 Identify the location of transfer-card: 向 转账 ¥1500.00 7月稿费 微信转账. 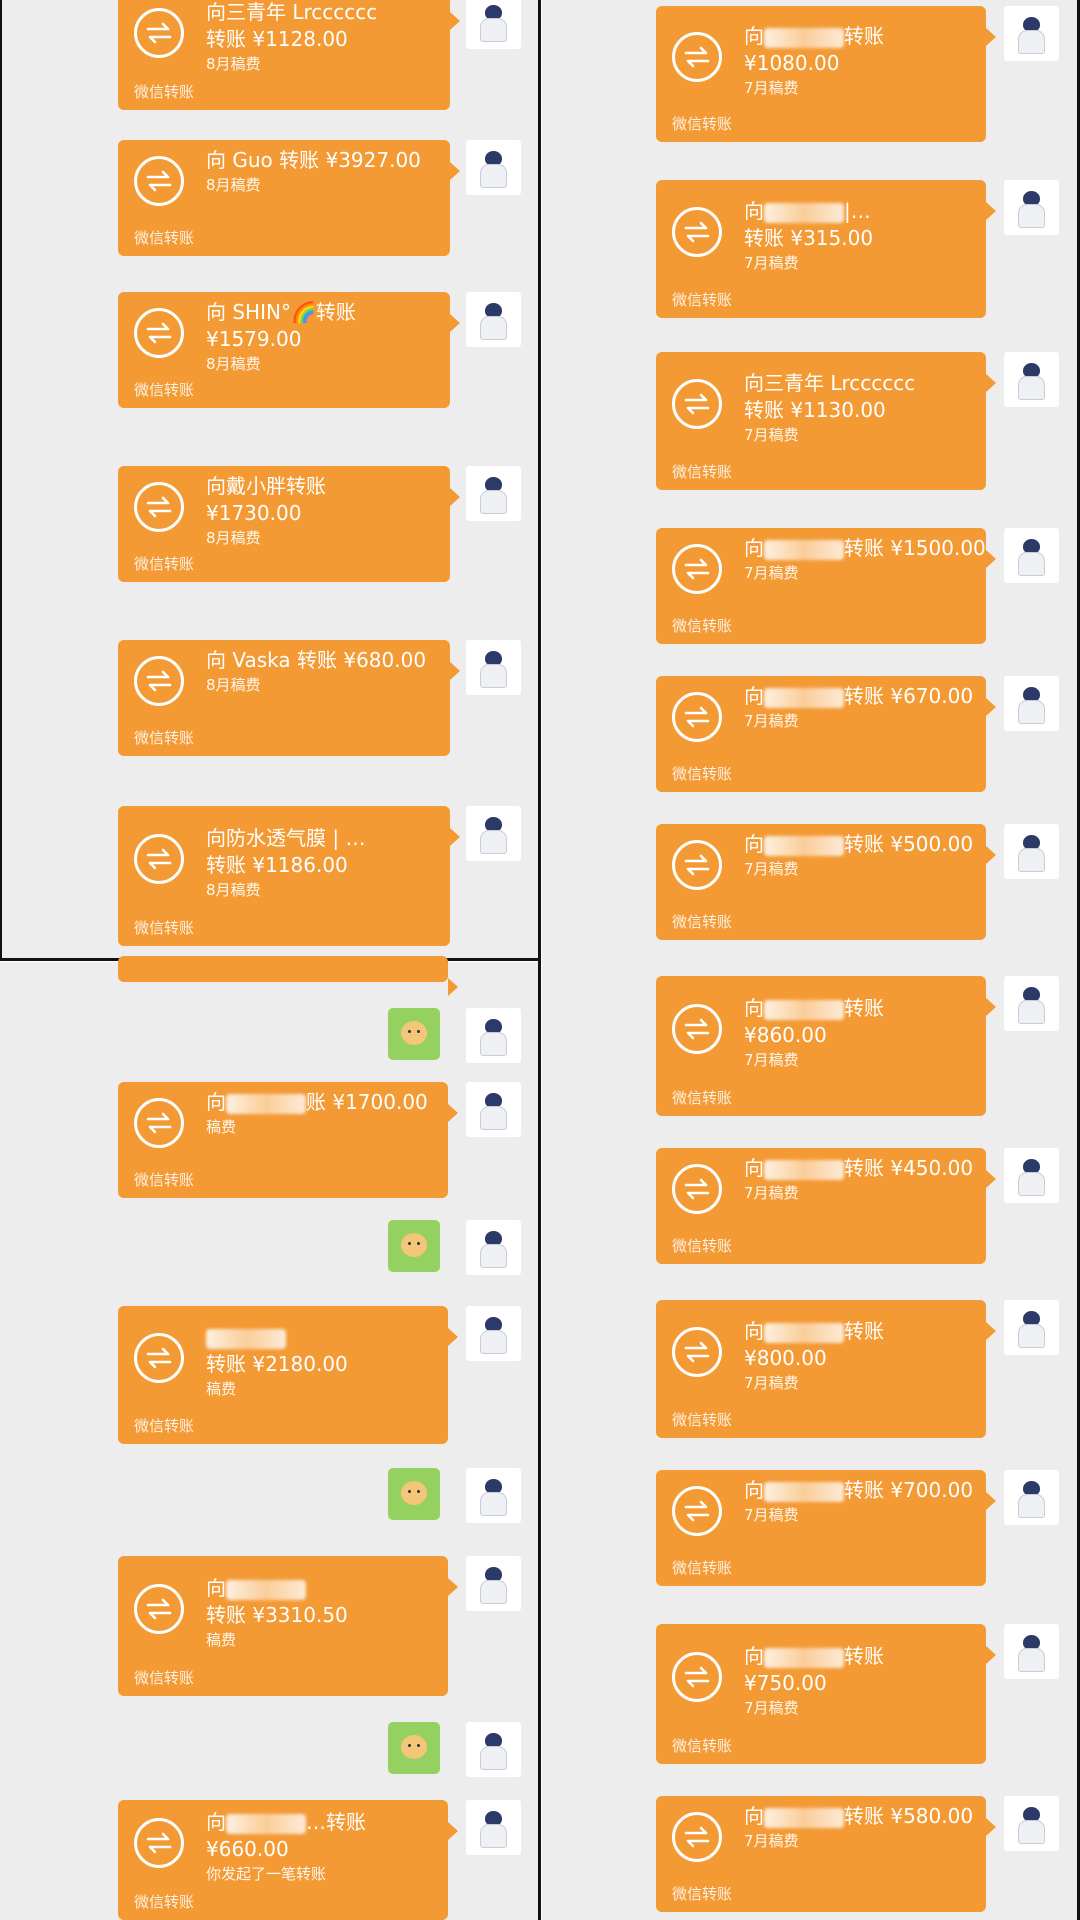
(826, 586).